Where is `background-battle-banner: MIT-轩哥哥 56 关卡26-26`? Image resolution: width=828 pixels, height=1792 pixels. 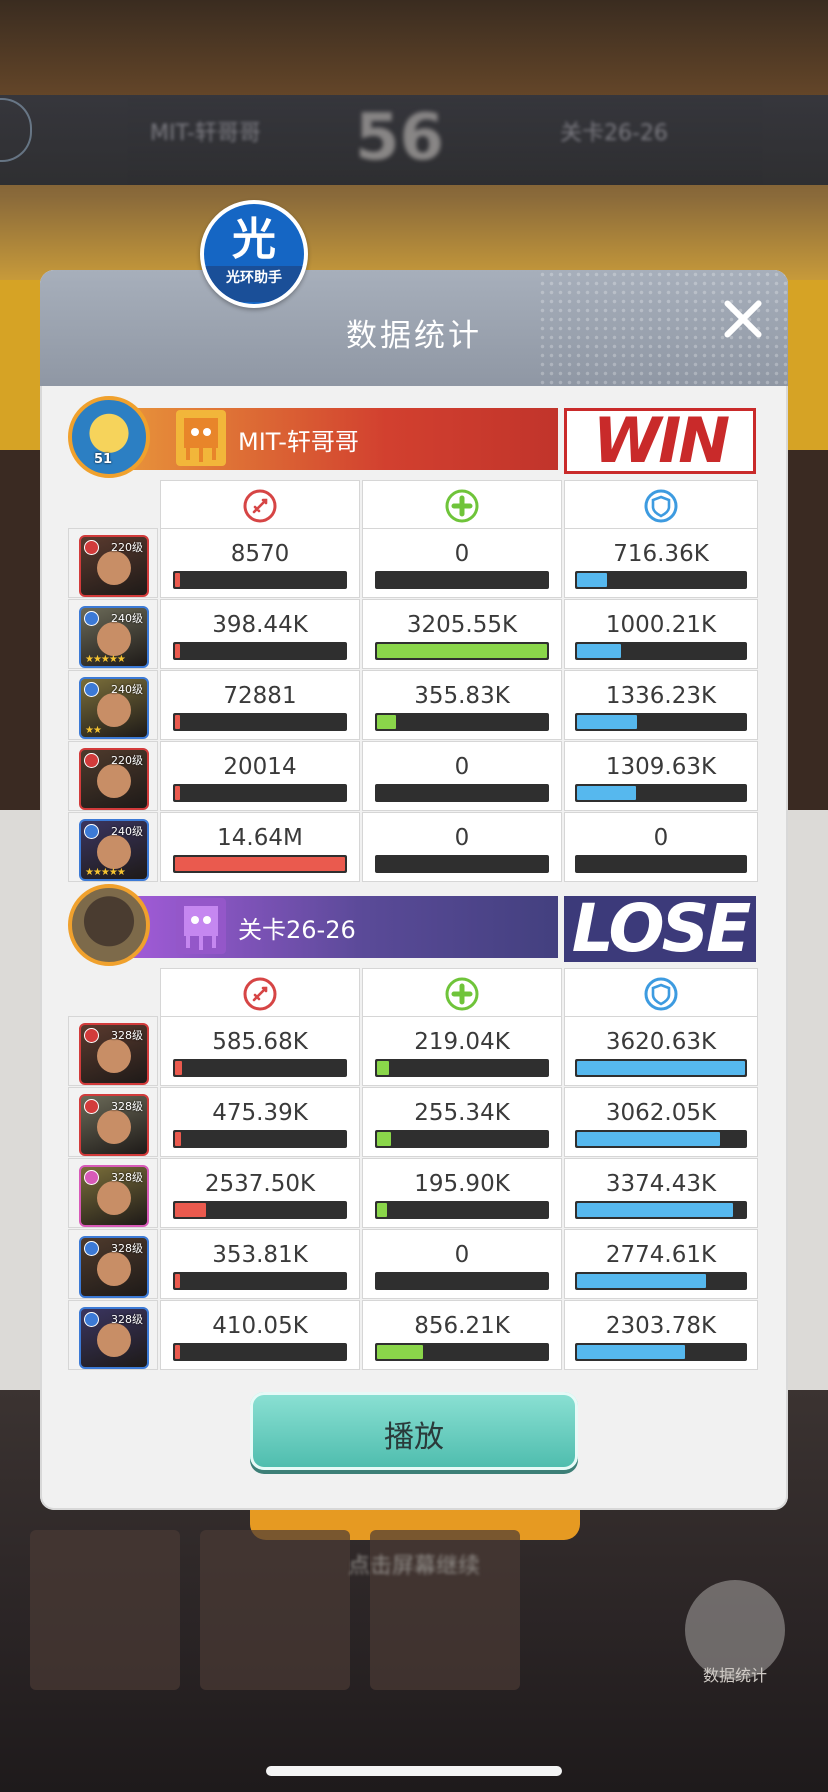
background-battle-banner: MIT-轩哥哥 56 关卡26-26 is located at coordinates (414, 140).